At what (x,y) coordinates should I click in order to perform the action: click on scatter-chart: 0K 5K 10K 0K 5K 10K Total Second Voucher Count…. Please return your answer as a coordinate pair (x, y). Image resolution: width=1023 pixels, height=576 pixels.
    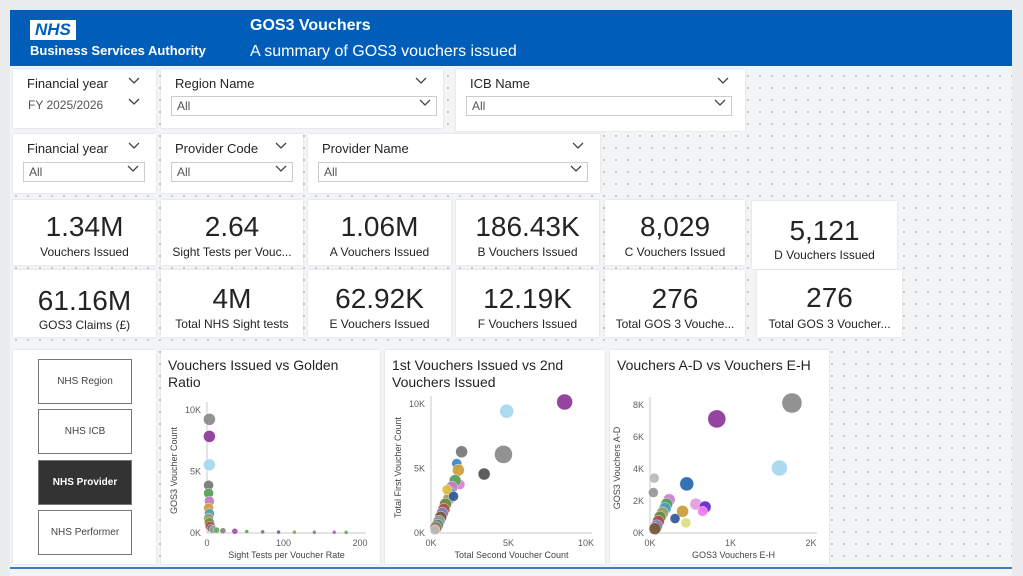
    Looking at the image, I should click on (495, 457).